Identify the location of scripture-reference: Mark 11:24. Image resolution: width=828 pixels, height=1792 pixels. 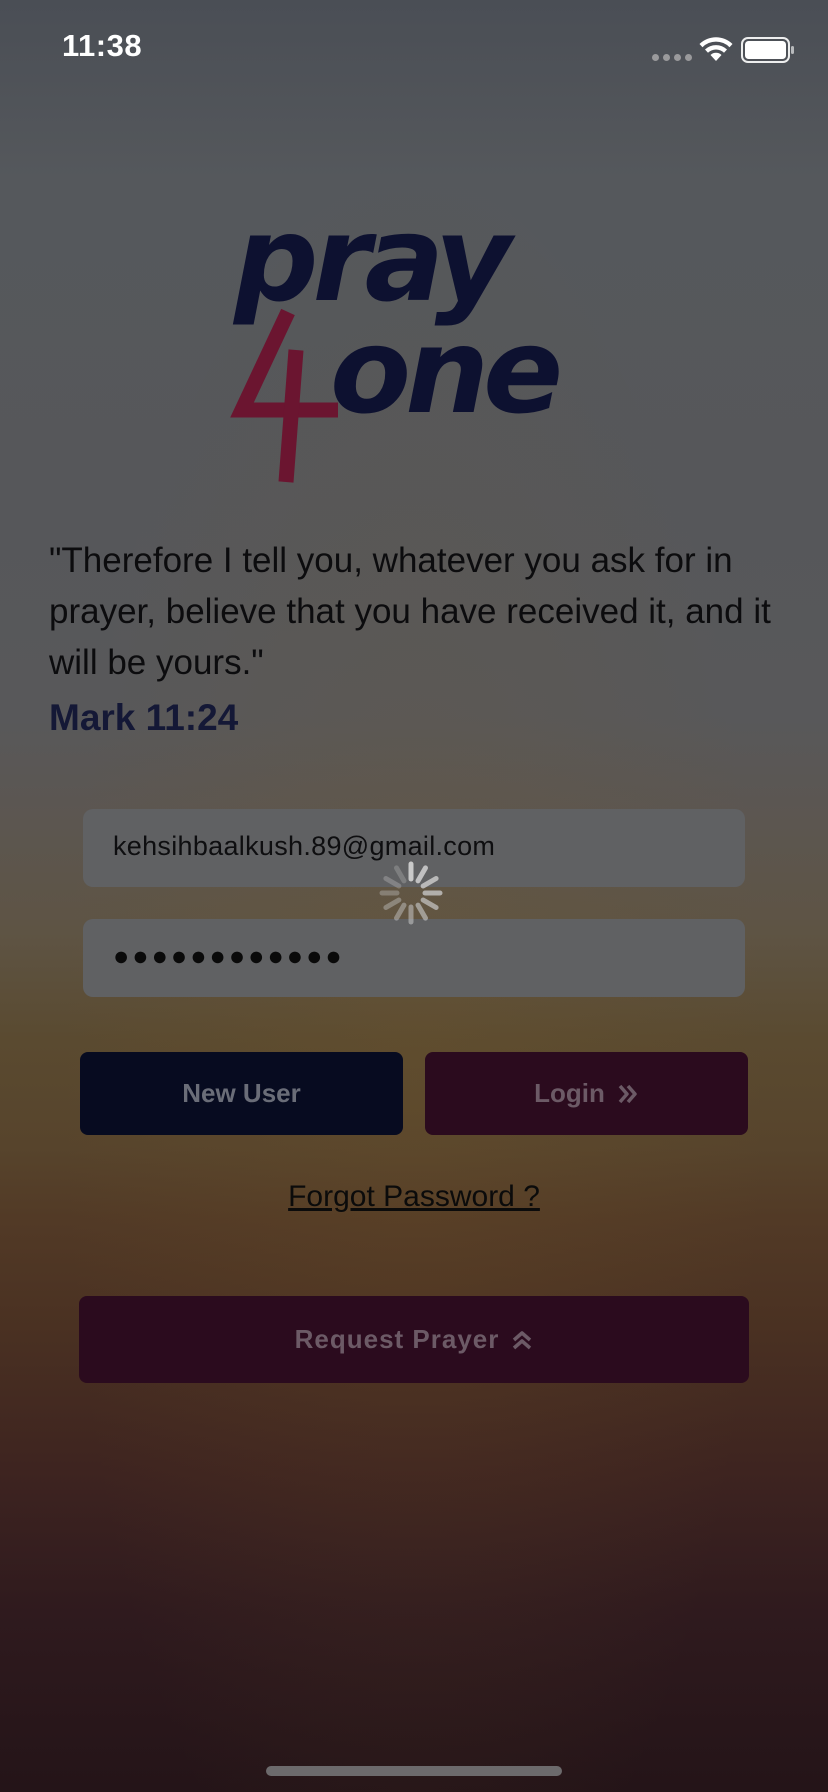
(144, 717).